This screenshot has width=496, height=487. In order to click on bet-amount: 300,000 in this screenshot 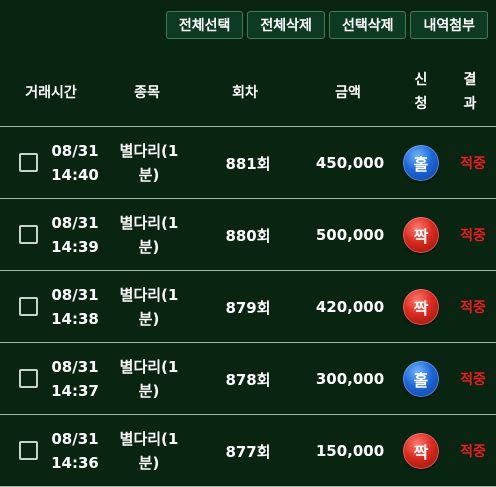, I will do `click(350, 379)`.